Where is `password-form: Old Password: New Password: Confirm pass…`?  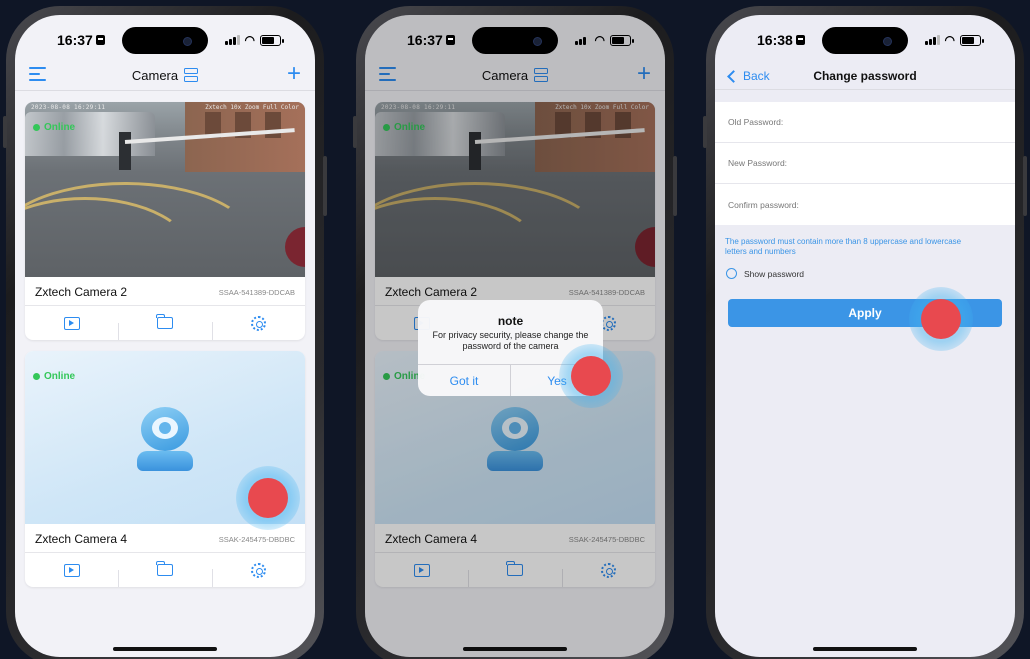
password-form: Old Password: New Password: Confirm pass… is located at coordinates (865, 163).